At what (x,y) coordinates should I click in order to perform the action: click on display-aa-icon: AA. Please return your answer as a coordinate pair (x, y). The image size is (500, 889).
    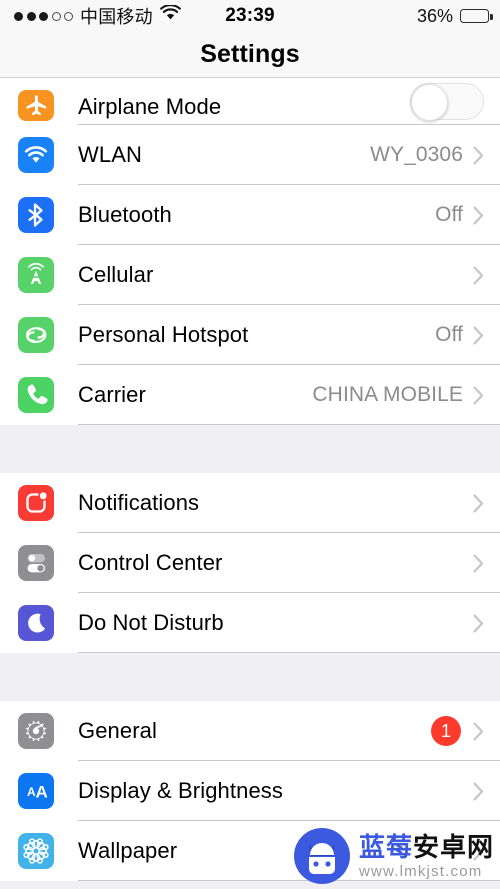
    Looking at the image, I should click on (36, 791).